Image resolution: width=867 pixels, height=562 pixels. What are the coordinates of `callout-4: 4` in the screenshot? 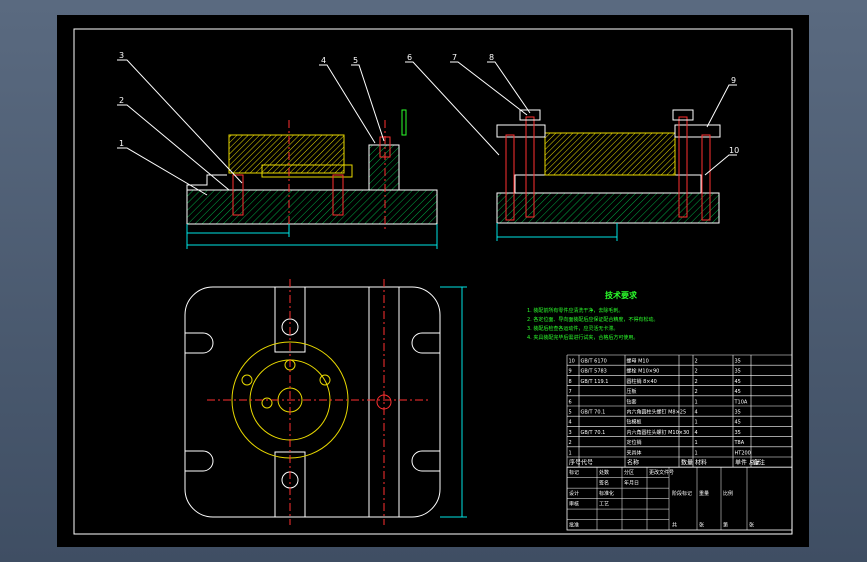 It's located at (323, 60).